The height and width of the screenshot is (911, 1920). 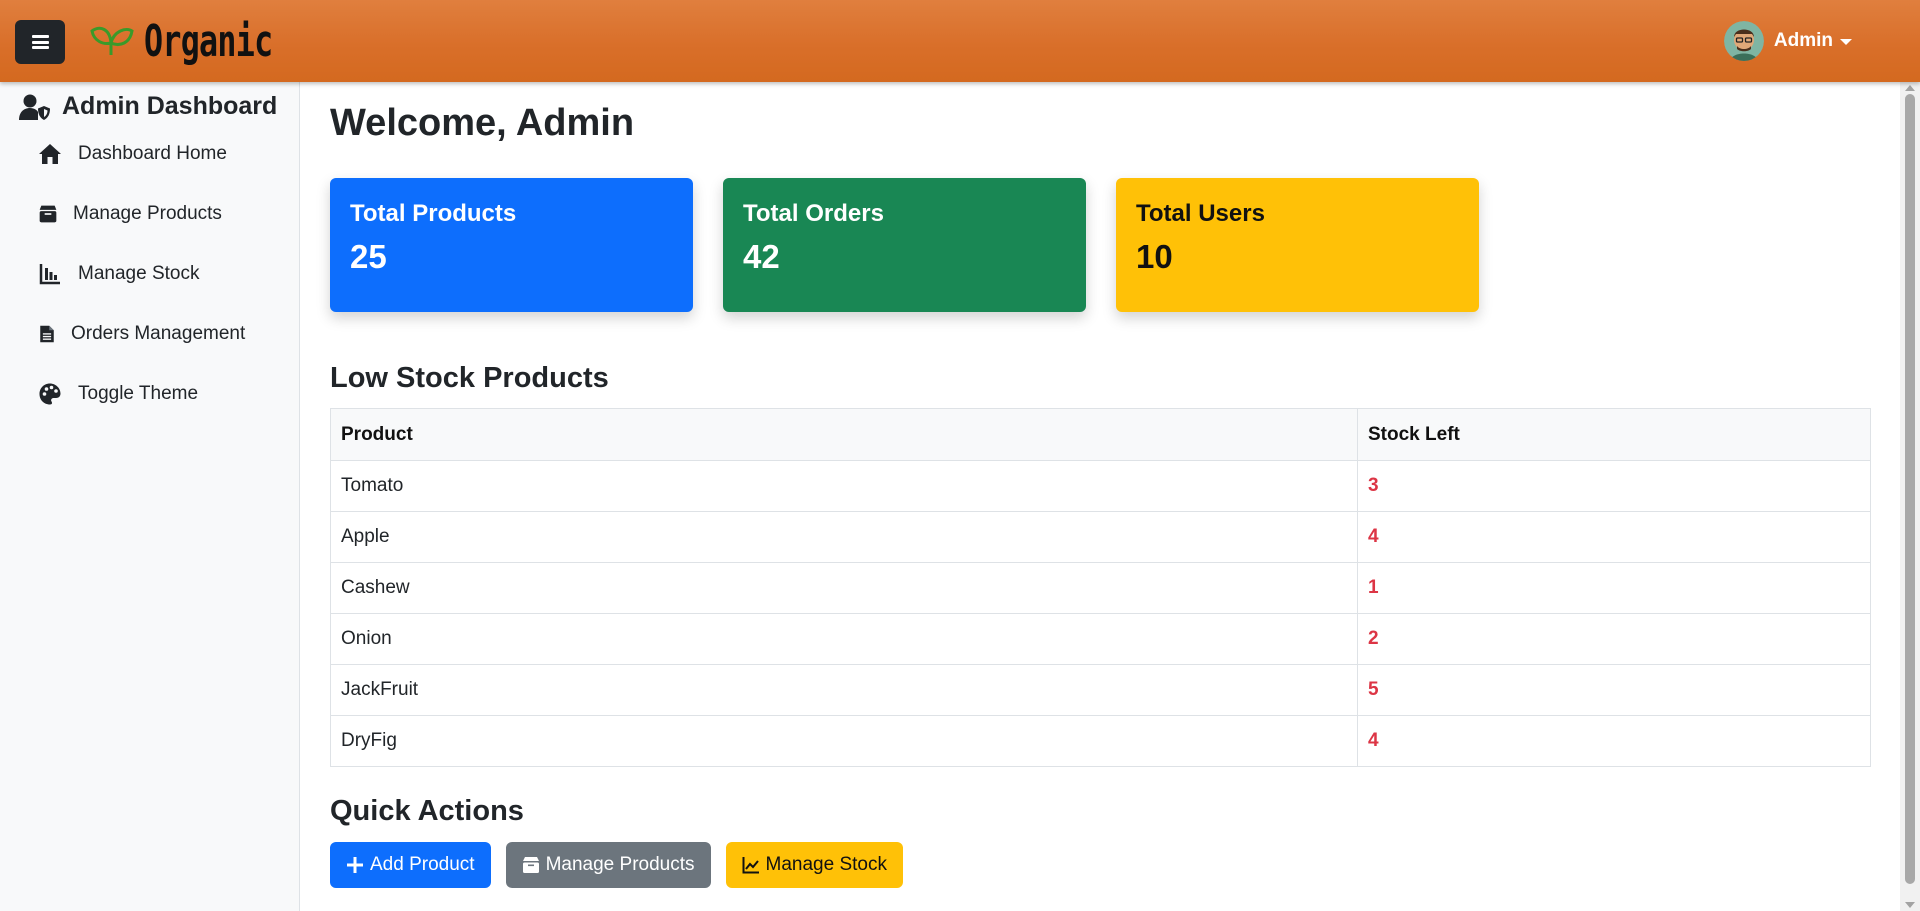 I want to click on sidebar-title: Admin Dashboard, so click(x=148, y=106).